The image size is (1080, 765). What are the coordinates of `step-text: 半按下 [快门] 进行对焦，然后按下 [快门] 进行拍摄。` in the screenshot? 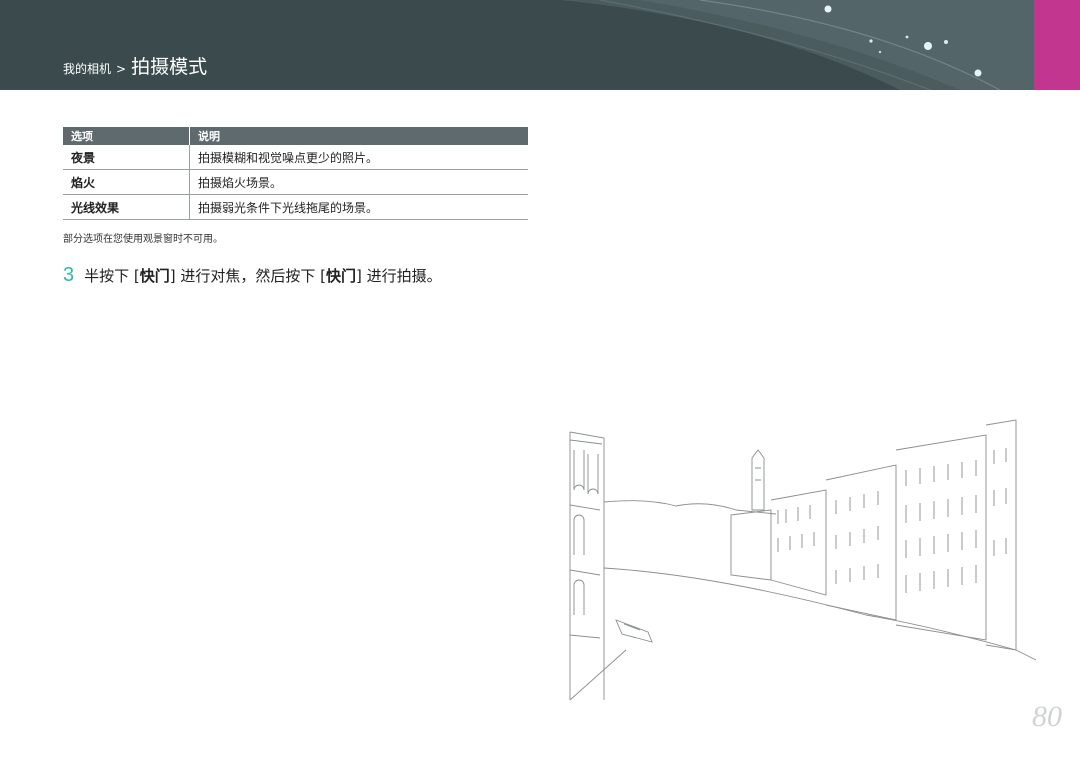 It's located at (263, 276).